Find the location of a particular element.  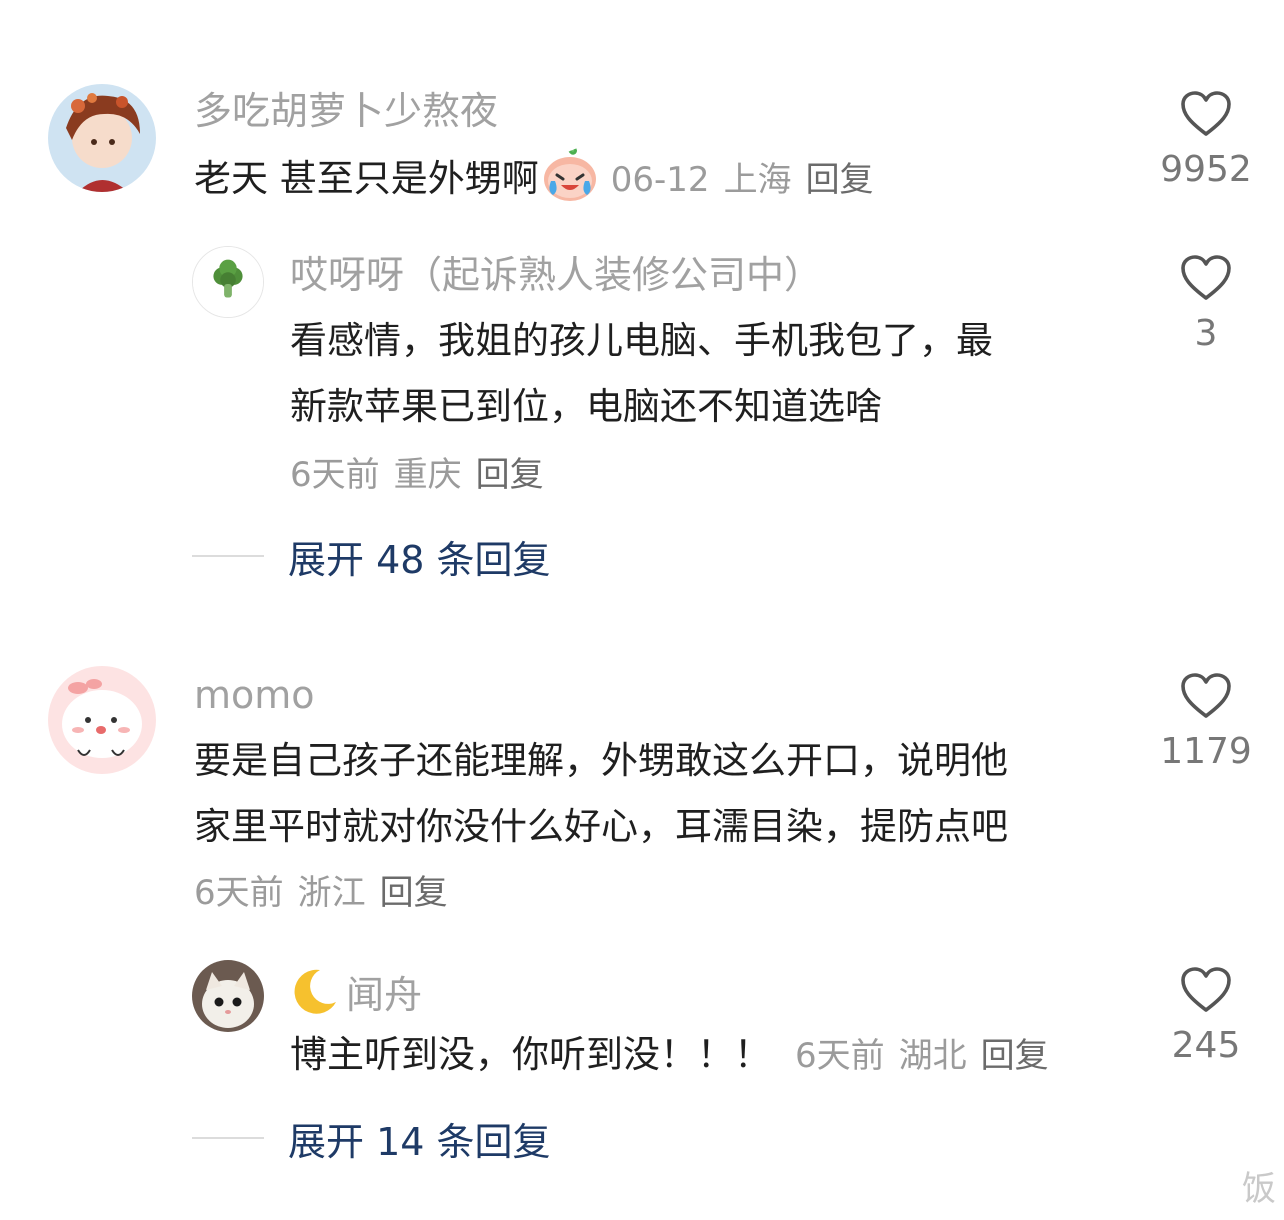

username: momo is located at coordinates (254, 695).